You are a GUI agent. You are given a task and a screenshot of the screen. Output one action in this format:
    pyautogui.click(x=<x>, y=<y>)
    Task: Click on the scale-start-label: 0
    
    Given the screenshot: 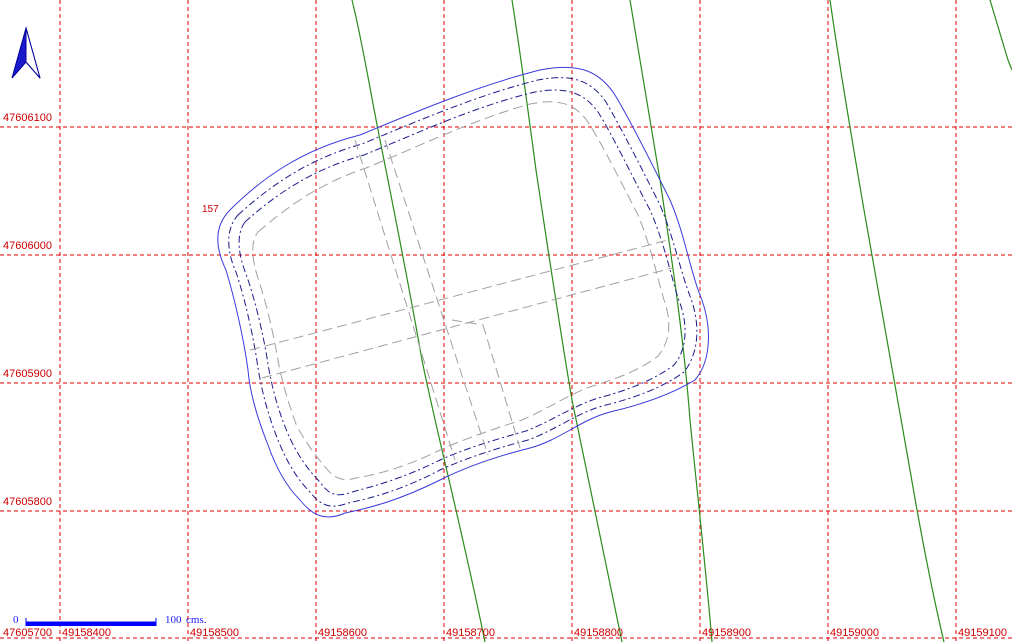 What is the action you would take?
    pyautogui.click(x=16, y=620)
    